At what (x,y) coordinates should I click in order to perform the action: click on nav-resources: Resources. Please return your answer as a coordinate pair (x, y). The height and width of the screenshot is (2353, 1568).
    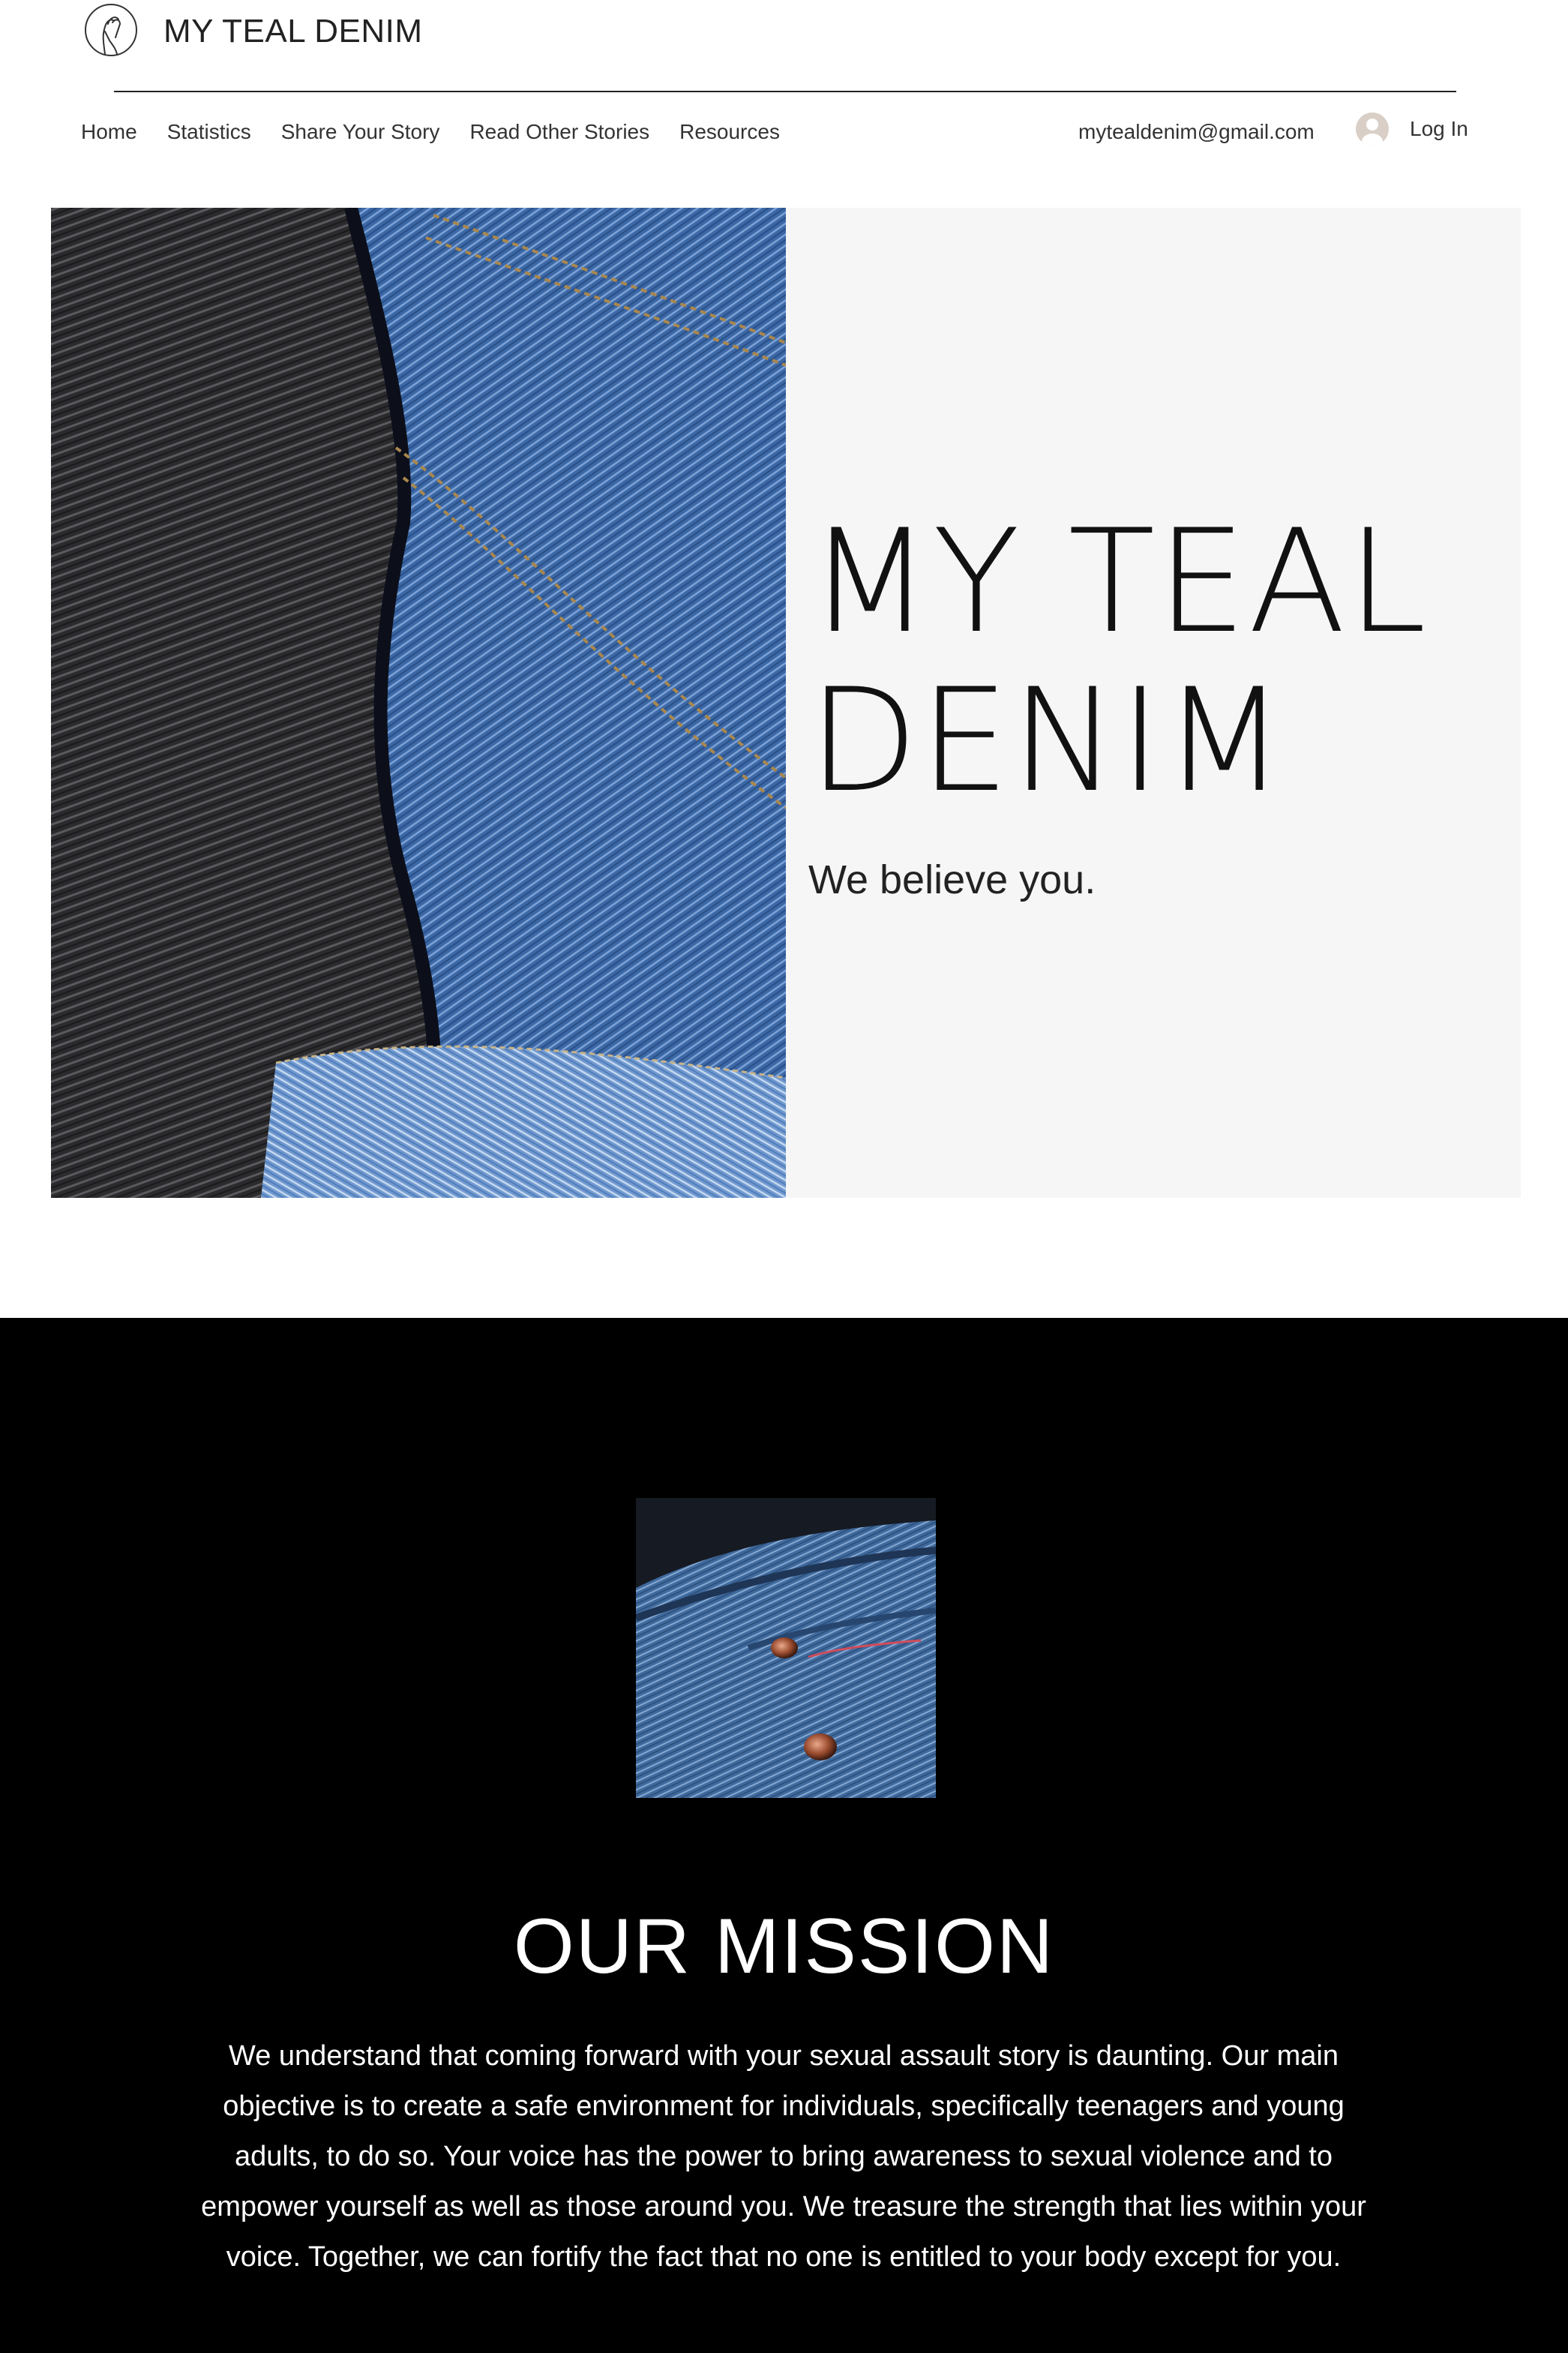
    Looking at the image, I should click on (729, 132).